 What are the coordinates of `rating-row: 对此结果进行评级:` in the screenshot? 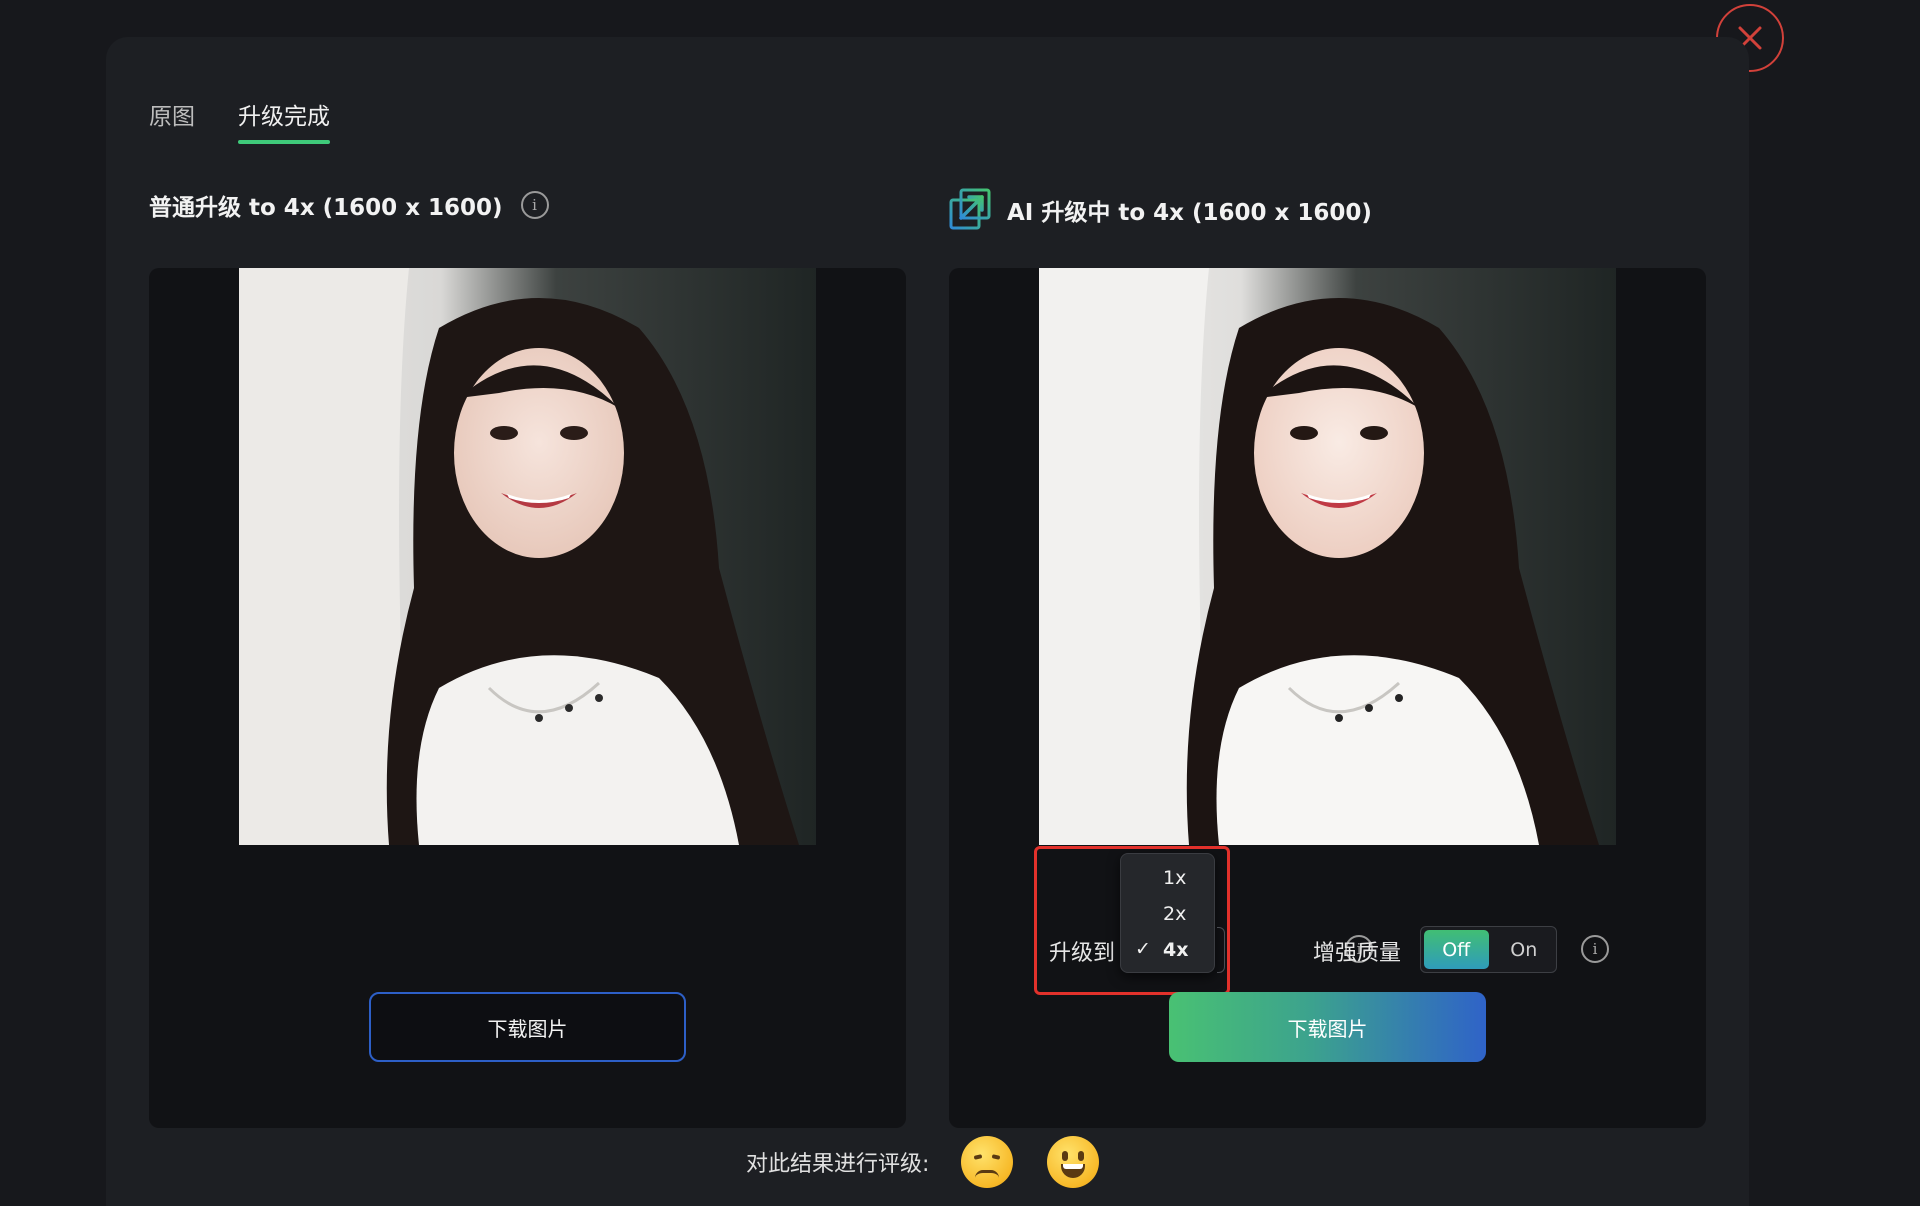 It's located at (939, 1162).